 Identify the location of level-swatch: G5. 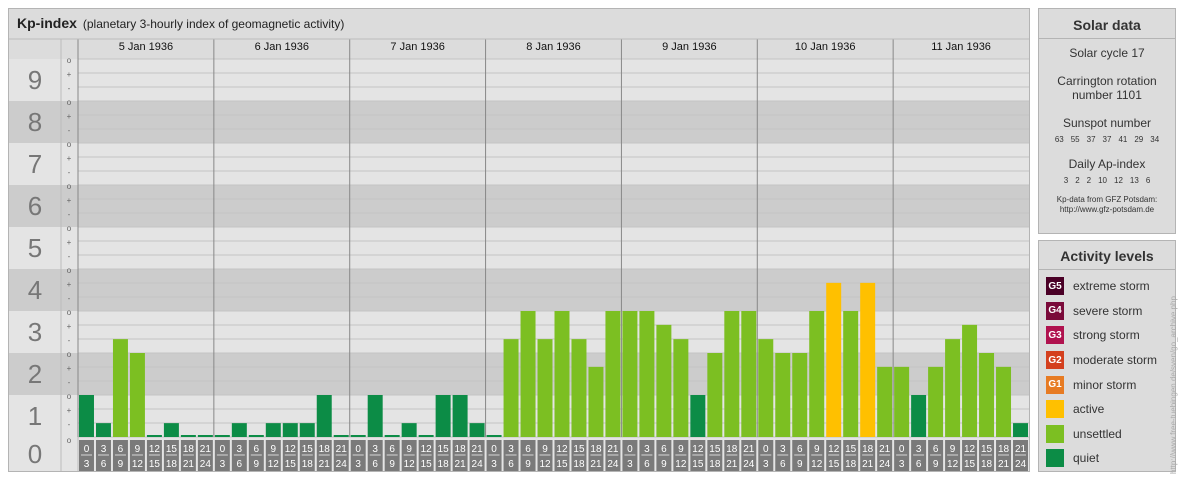
(1055, 286).